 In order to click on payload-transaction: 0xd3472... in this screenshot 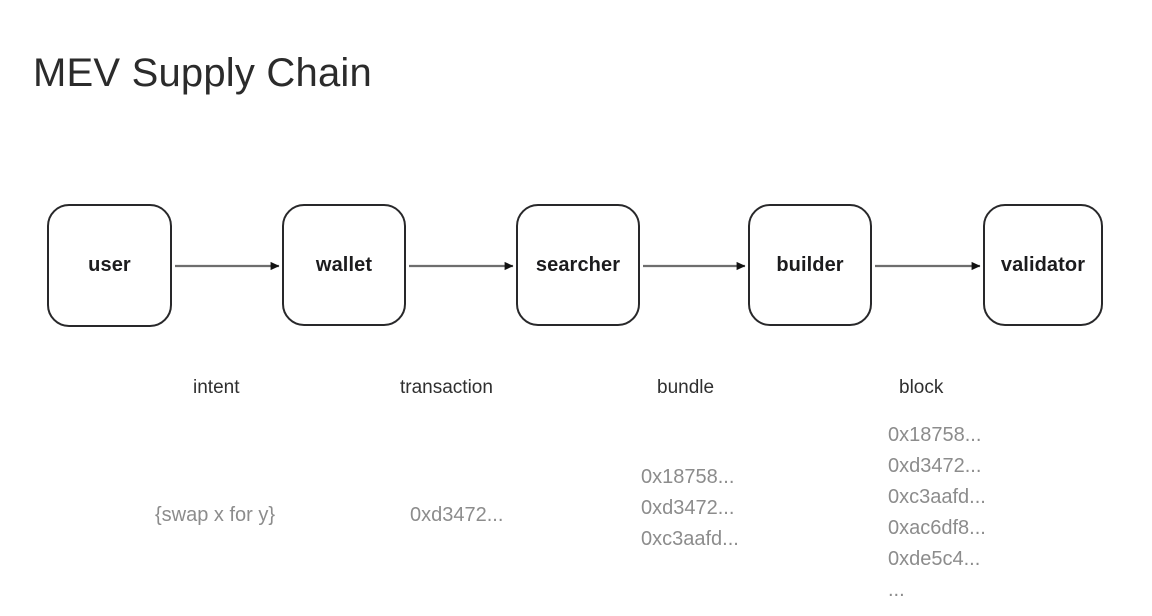, I will do `click(456, 515)`.